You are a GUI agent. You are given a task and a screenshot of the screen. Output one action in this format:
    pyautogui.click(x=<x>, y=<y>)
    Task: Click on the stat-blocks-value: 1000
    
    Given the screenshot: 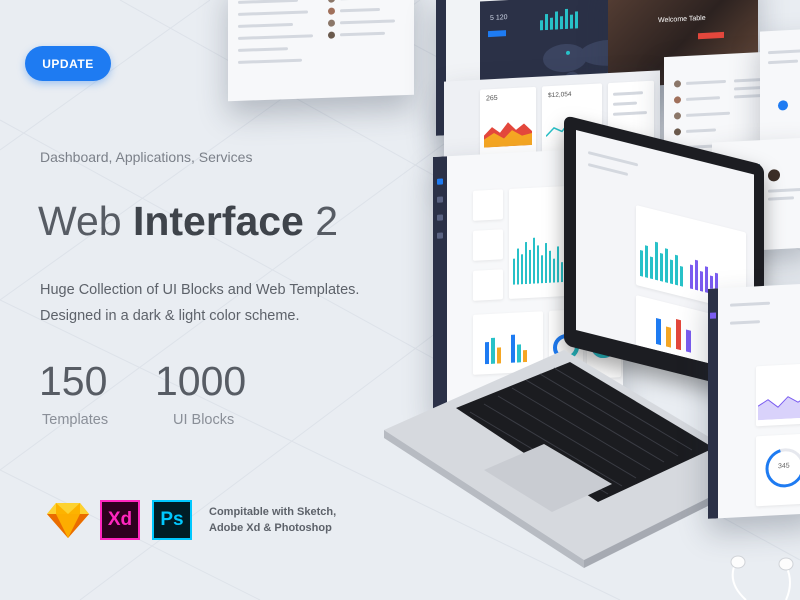 What is the action you would take?
    pyautogui.click(x=201, y=381)
    